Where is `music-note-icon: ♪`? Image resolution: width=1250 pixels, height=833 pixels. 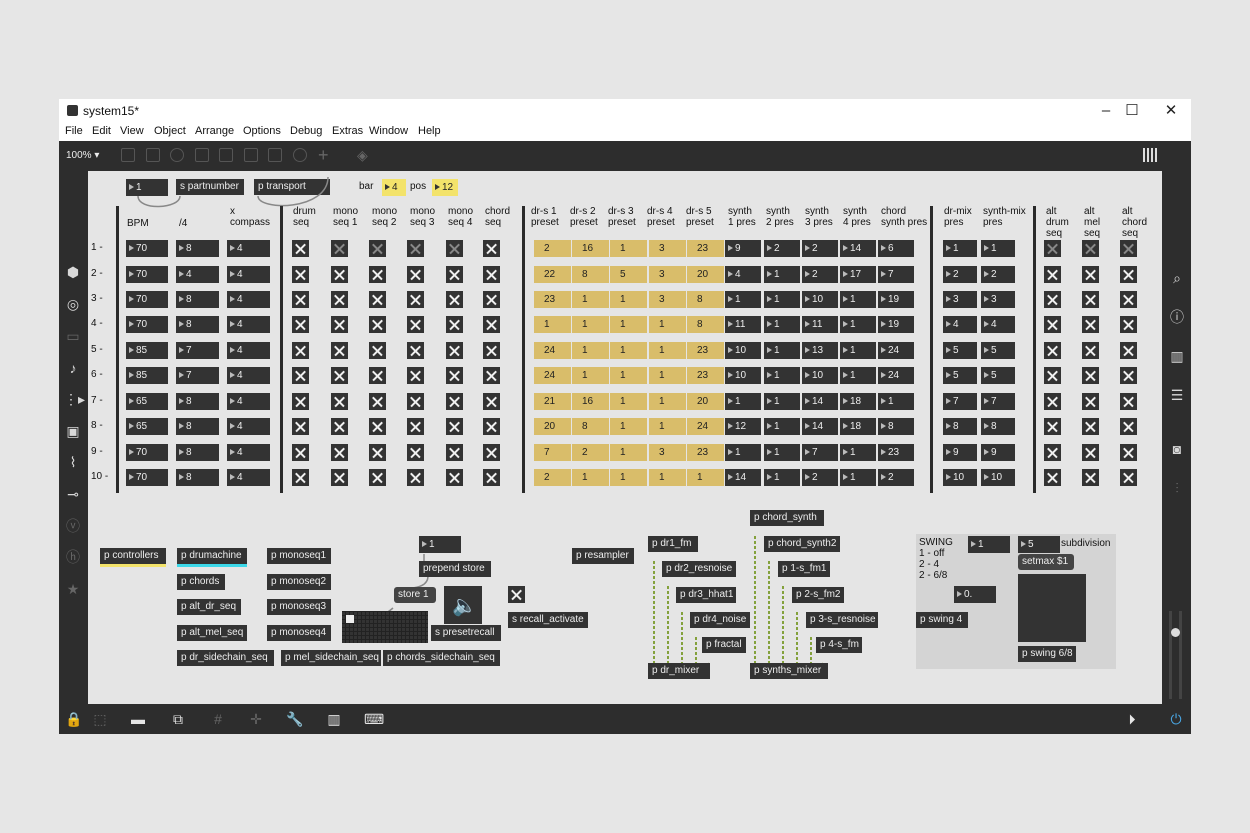 music-note-icon: ♪ is located at coordinates (73, 368).